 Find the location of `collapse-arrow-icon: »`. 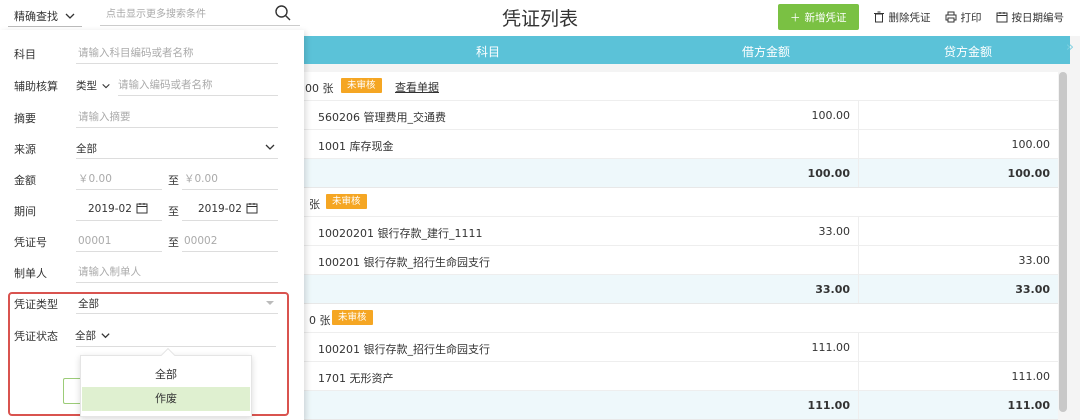

collapse-arrow-icon: » is located at coordinates (1073, 50).